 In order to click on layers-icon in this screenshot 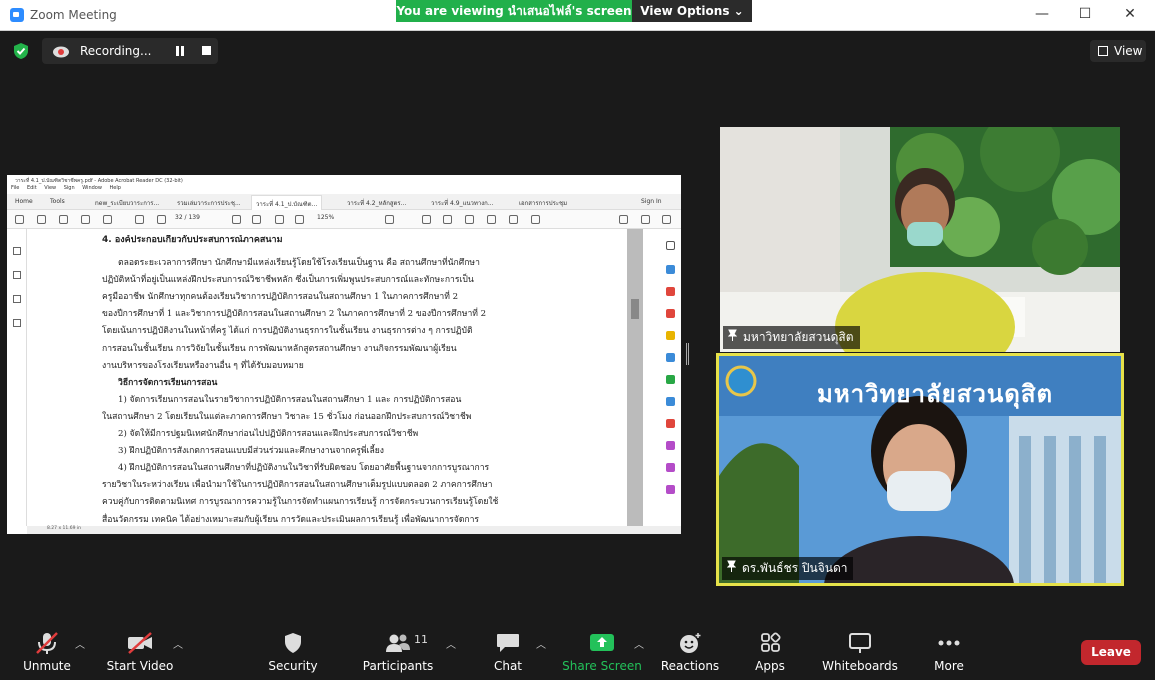, I will do `click(17, 323)`.